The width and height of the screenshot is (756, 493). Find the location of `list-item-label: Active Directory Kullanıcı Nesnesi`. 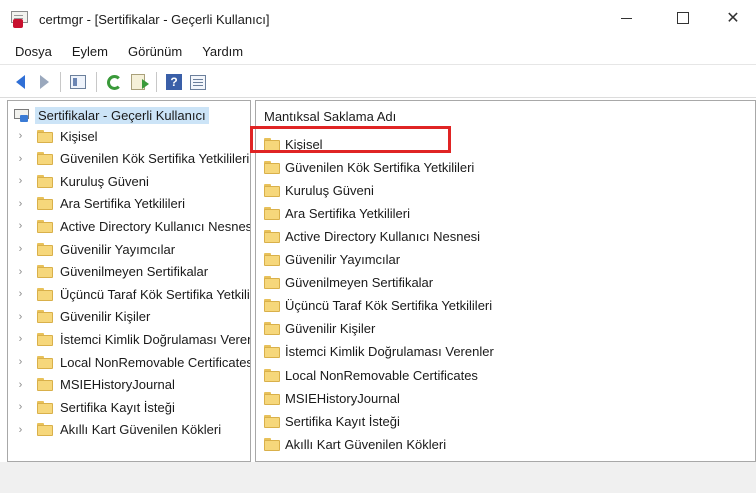

list-item-label: Active Directory Kullanıcı Nesnesi is located at coordinates (383, 236).